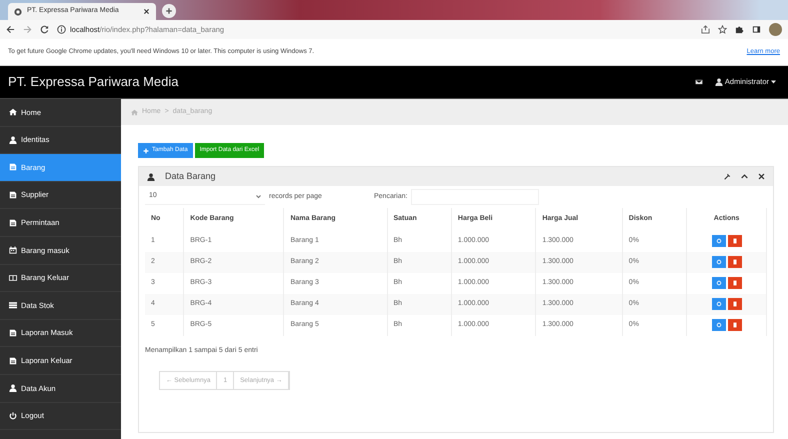 The width and height of the screenshot is (788, 439). I want to click on panel-title: Data Barang, so click(191, 176).